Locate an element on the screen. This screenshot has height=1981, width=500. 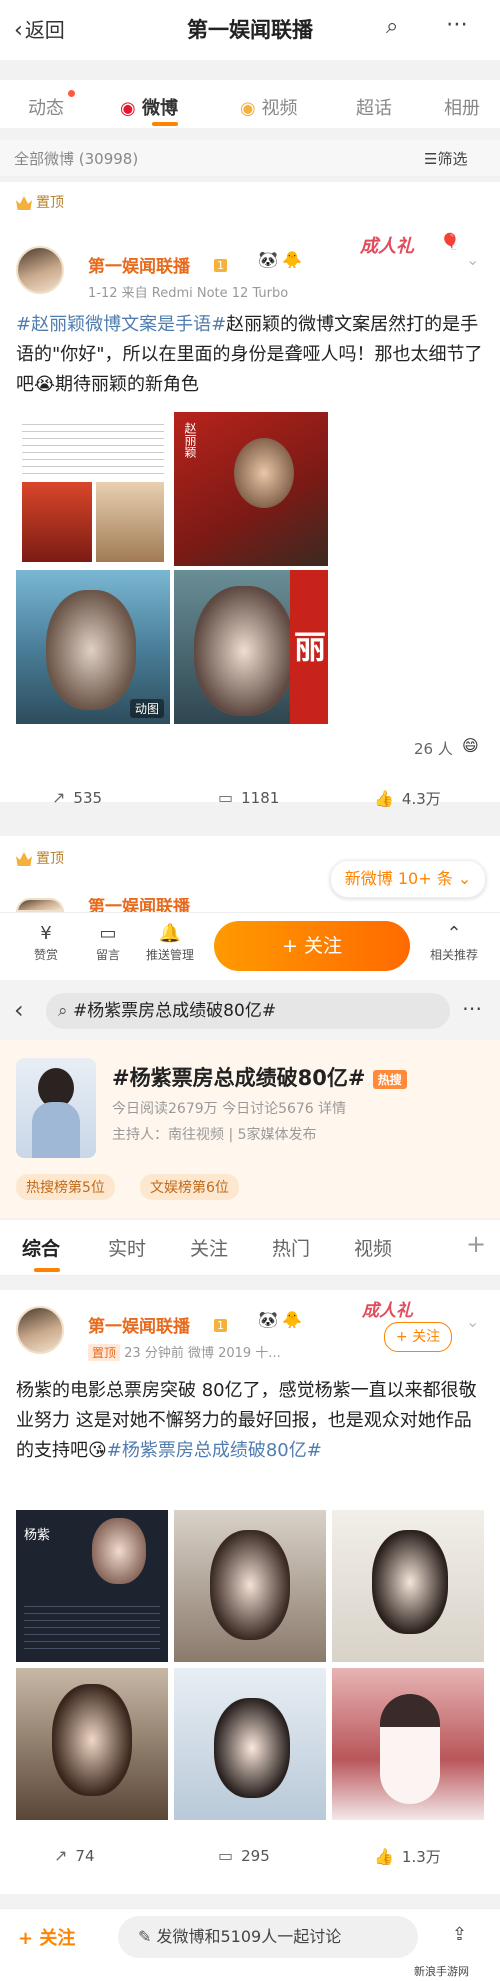
rank-badge: 热搜榜第5位 is located at coordinates (65, 1187).